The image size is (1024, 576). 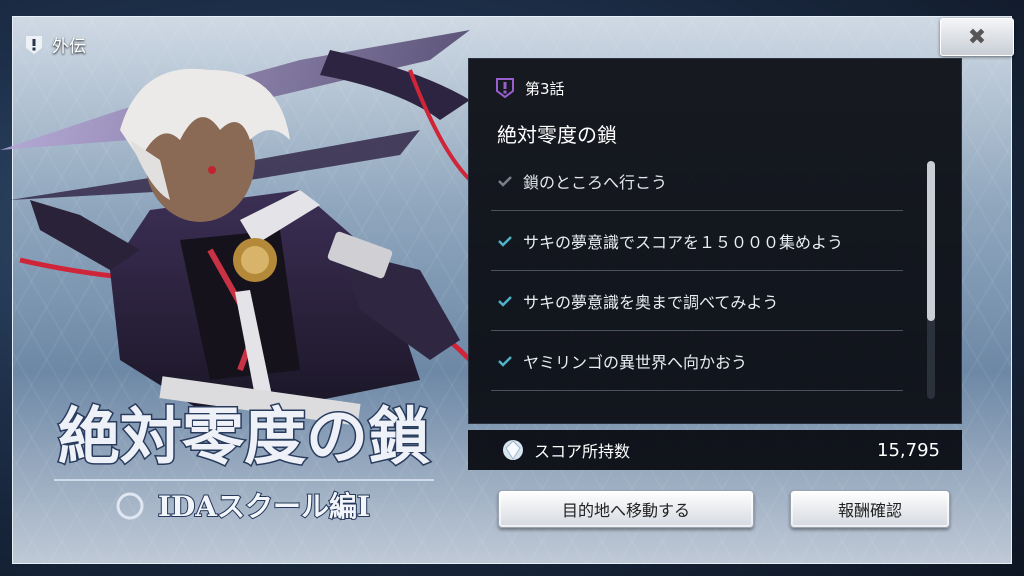 I want to click on score-value: 15,795, so click(x=908, y=450).